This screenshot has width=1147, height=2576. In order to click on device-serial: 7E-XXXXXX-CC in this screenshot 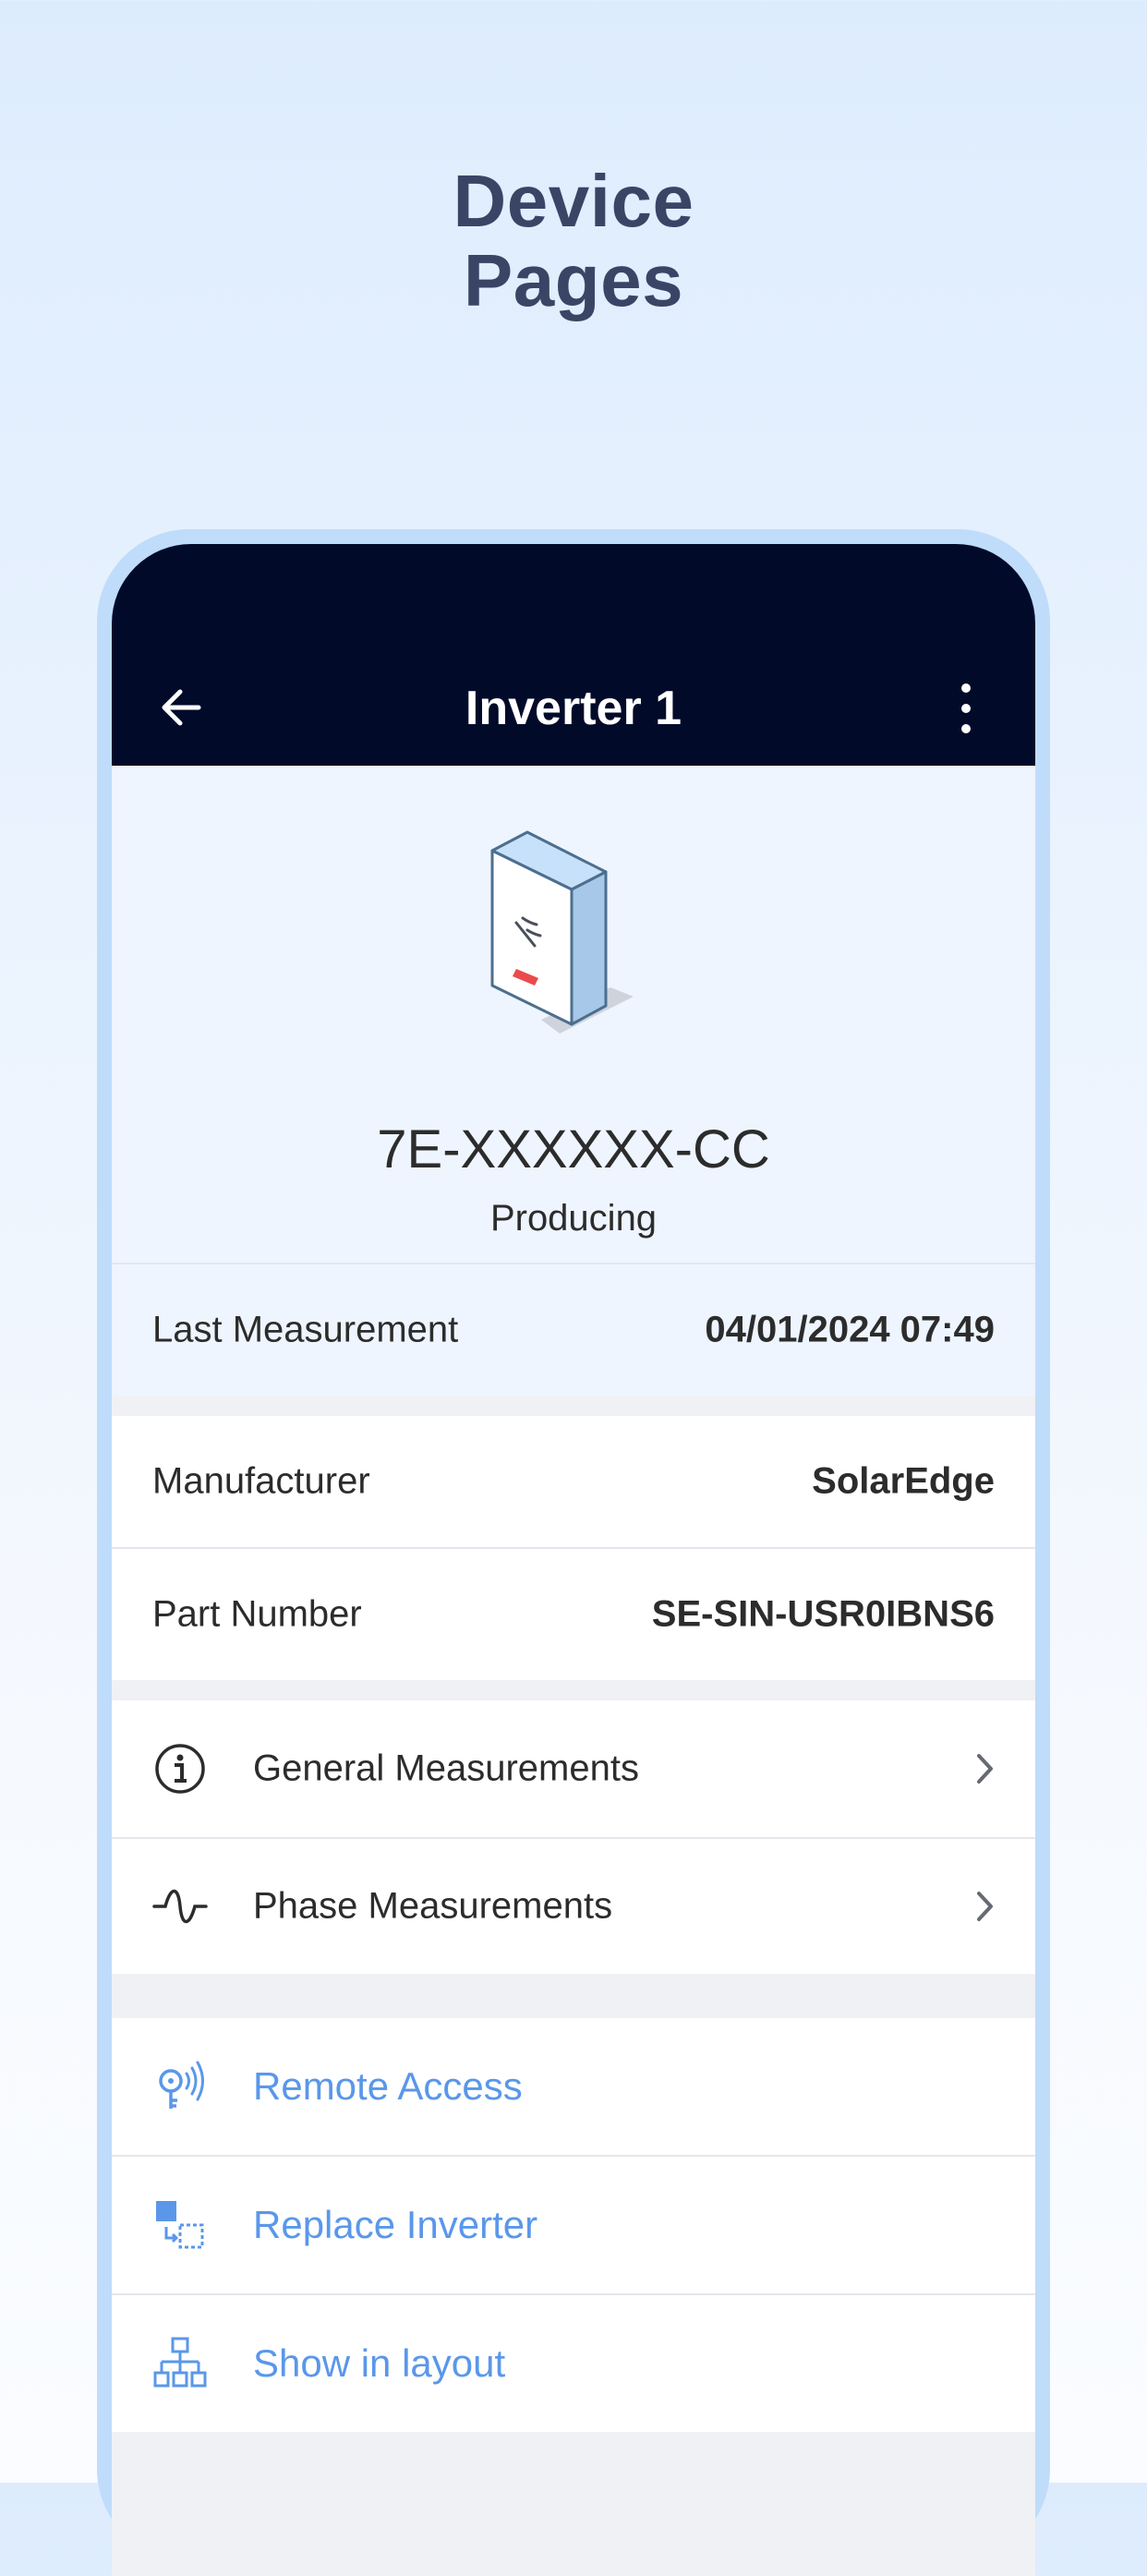, I will do `click(573, 1149)`.